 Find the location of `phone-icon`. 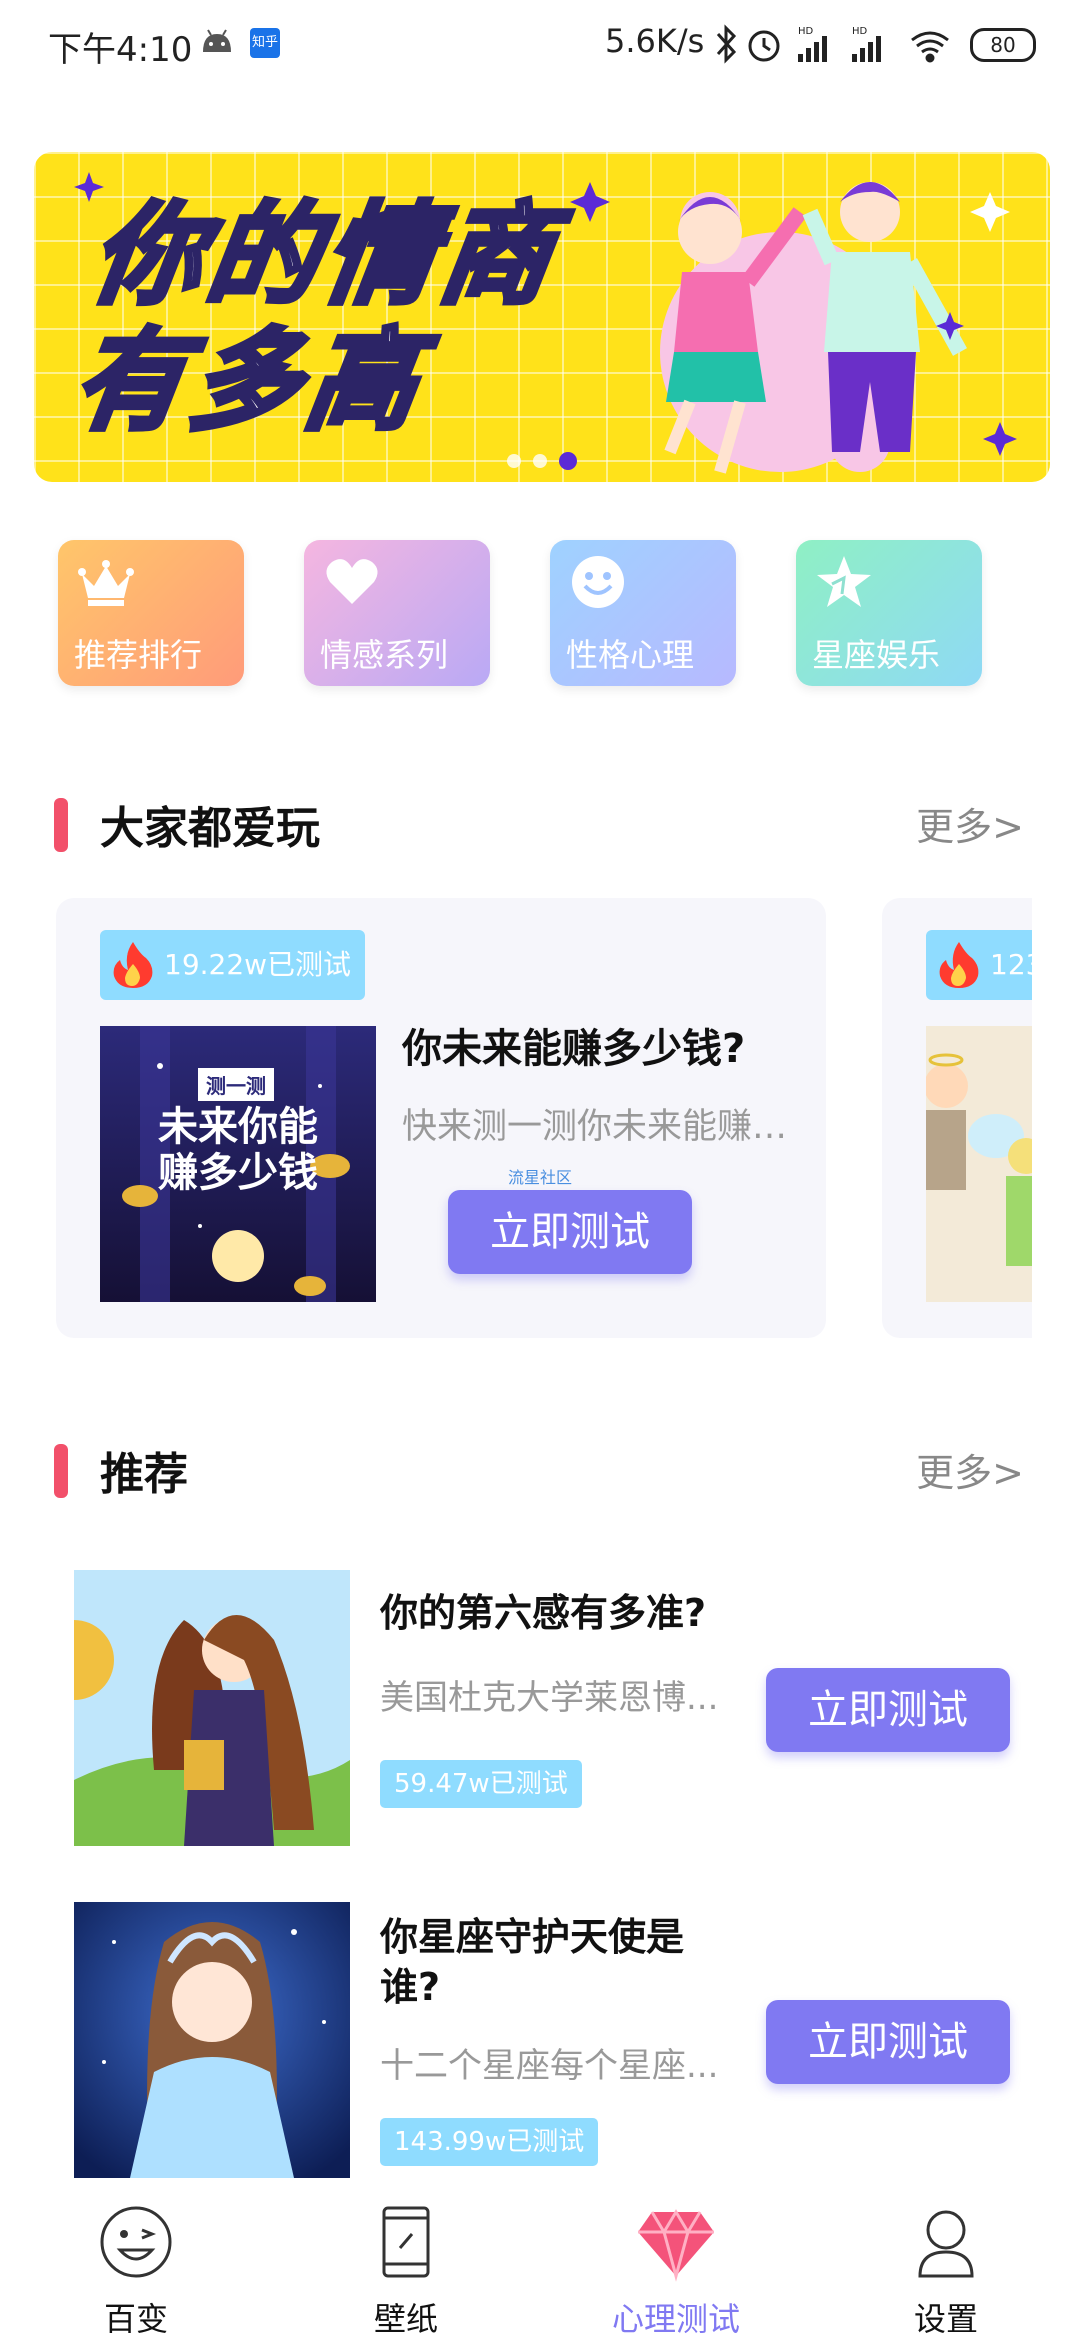

phone-icon is located at coordinates (406, 2242).